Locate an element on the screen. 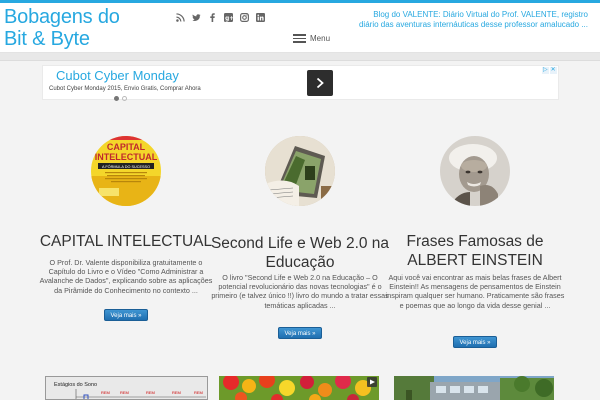 This screenshot has width=600, height=400. thumb-text-intelectual: INTELECTUAL is located at coordinates (126, 157).